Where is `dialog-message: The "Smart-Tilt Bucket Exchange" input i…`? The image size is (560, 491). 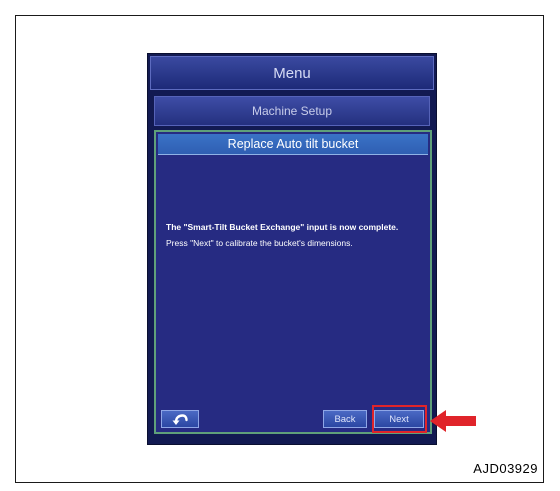
dialog-message: The "Smart-Tilt Bucket Exchange" input i… is located at coordinates (293, 238).